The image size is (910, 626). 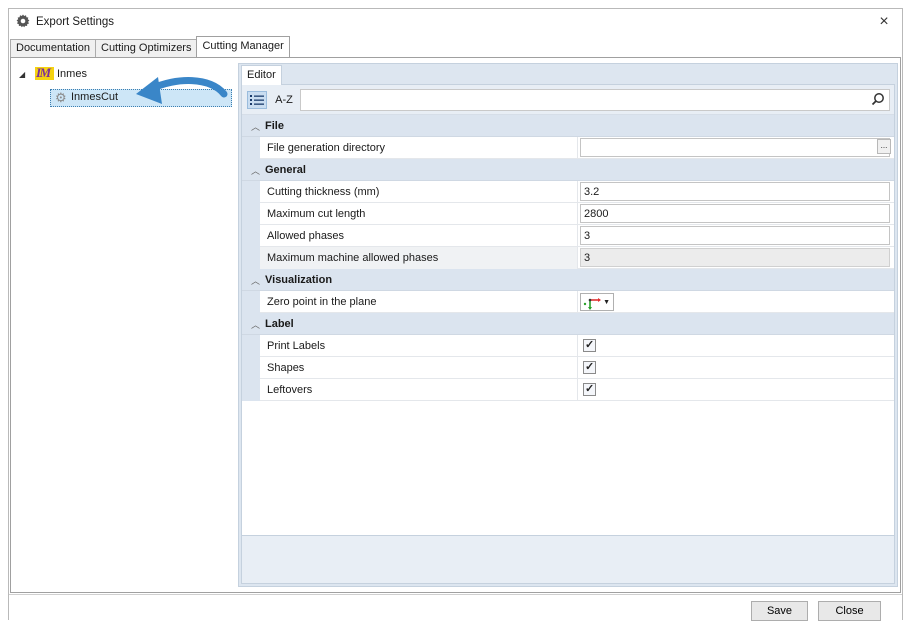 I want to click on gear-icon: ⚙, so click(x=61, y=97).